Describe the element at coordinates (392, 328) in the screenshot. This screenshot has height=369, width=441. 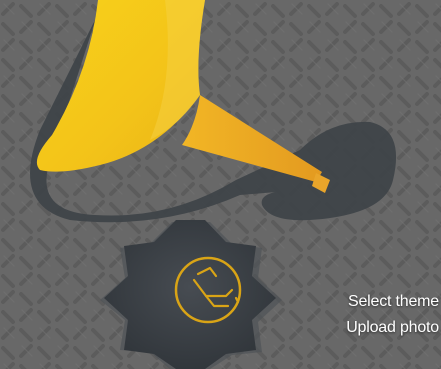
I see `upload-photo-button: Upload photo` at that location.